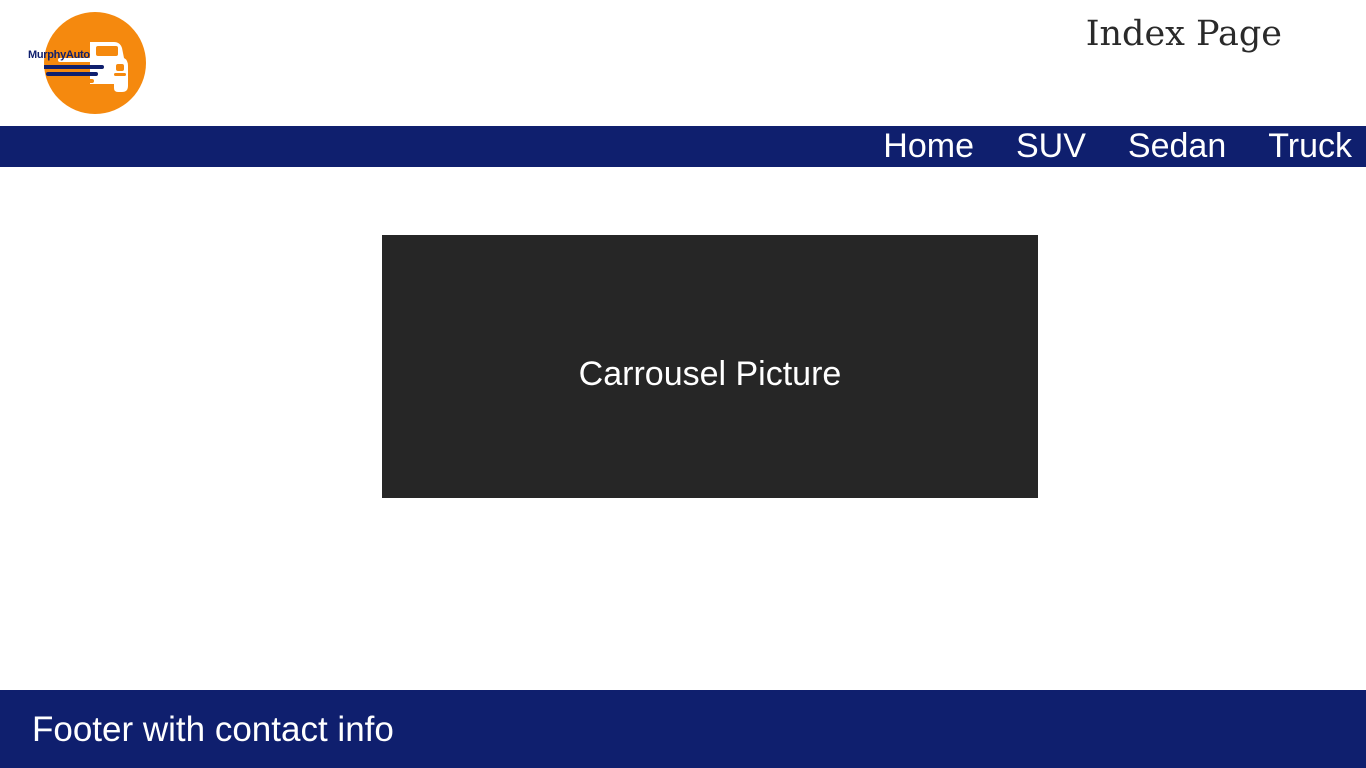 Image resolution: width=1366 pixels, height=768 pixels. I want to click on footer: Footer with contact info, so click(683, 729).